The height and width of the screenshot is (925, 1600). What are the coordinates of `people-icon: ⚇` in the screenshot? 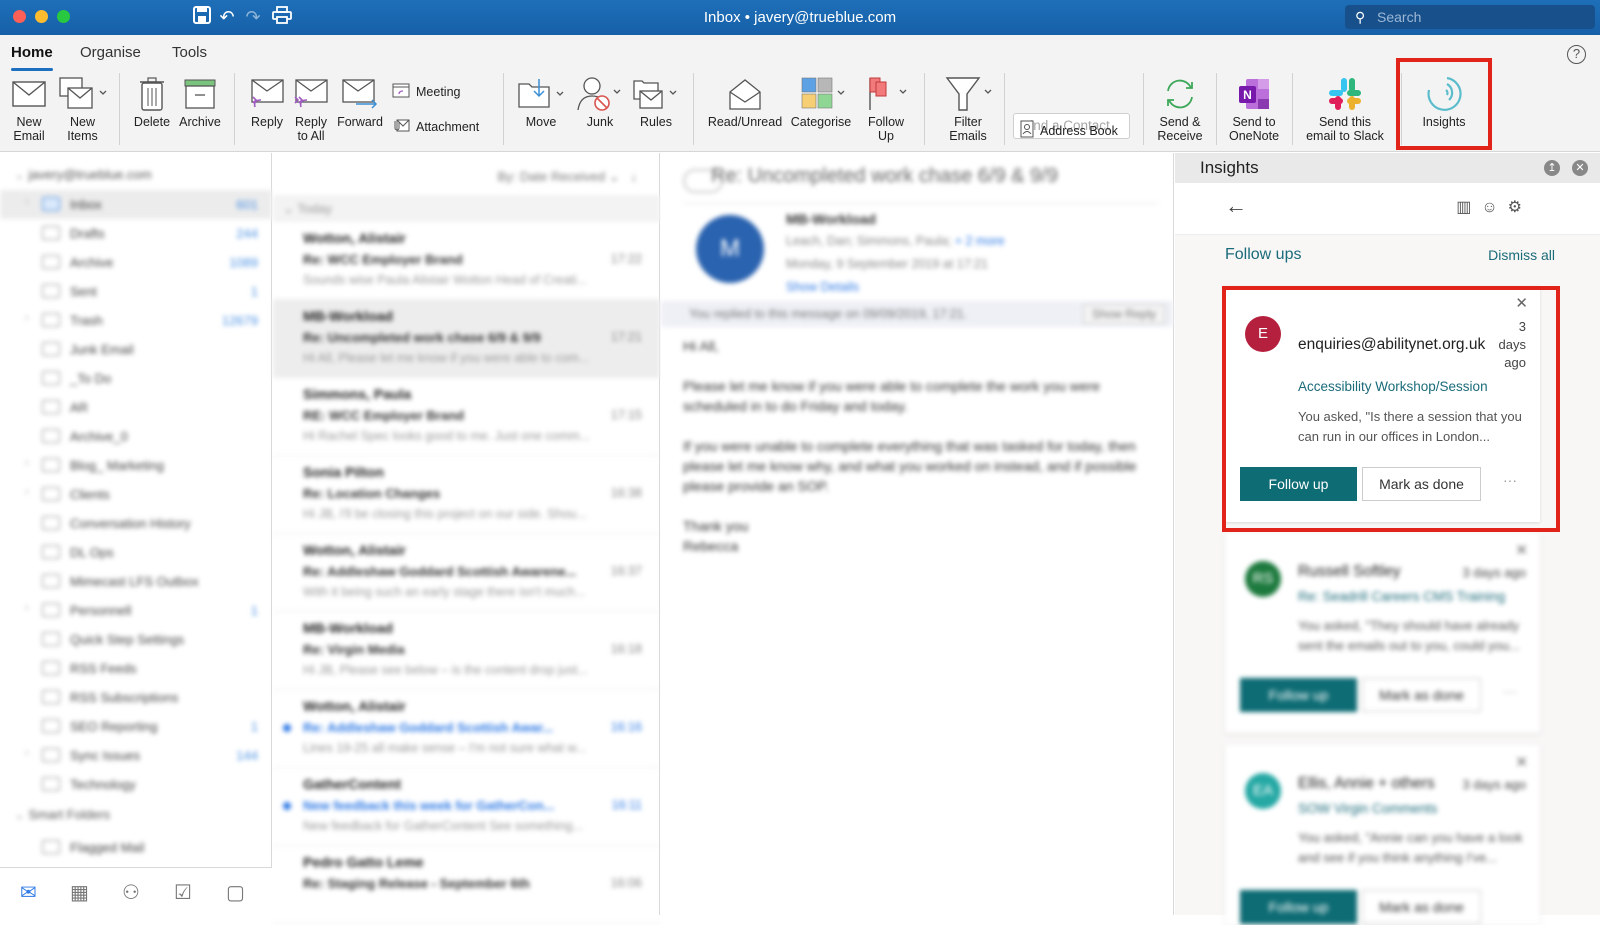 It's located at (131, 892).